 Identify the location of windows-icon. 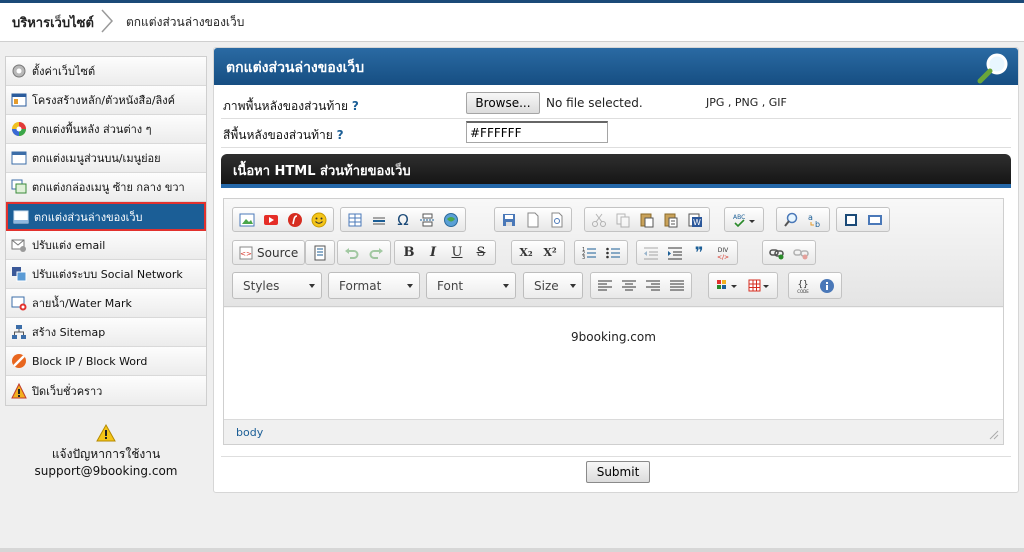
(19, 187).